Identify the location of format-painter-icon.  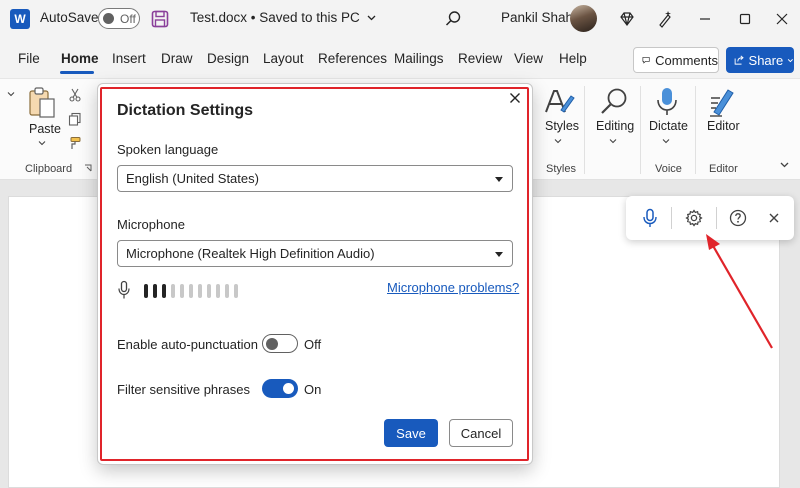
(75, 143).